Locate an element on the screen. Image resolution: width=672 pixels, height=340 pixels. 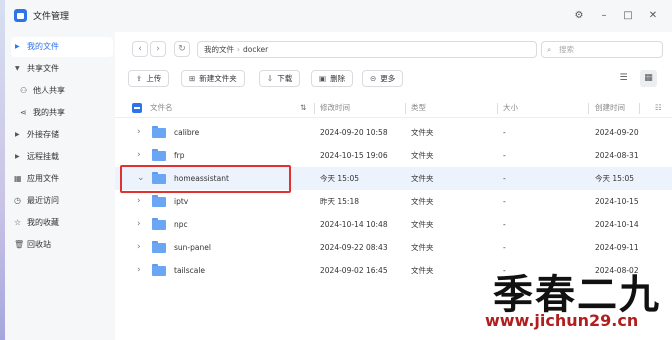
highlight-box is located at coordinates (205, 179).